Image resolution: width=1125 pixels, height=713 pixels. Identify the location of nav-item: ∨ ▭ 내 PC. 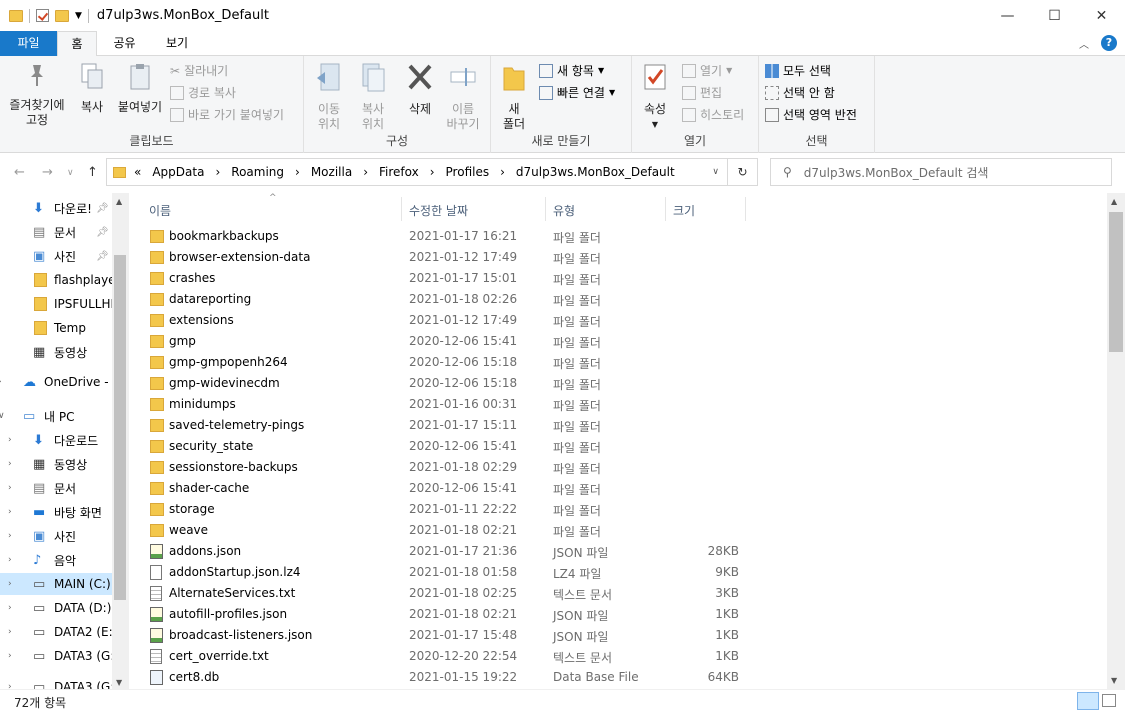
(56, 416).